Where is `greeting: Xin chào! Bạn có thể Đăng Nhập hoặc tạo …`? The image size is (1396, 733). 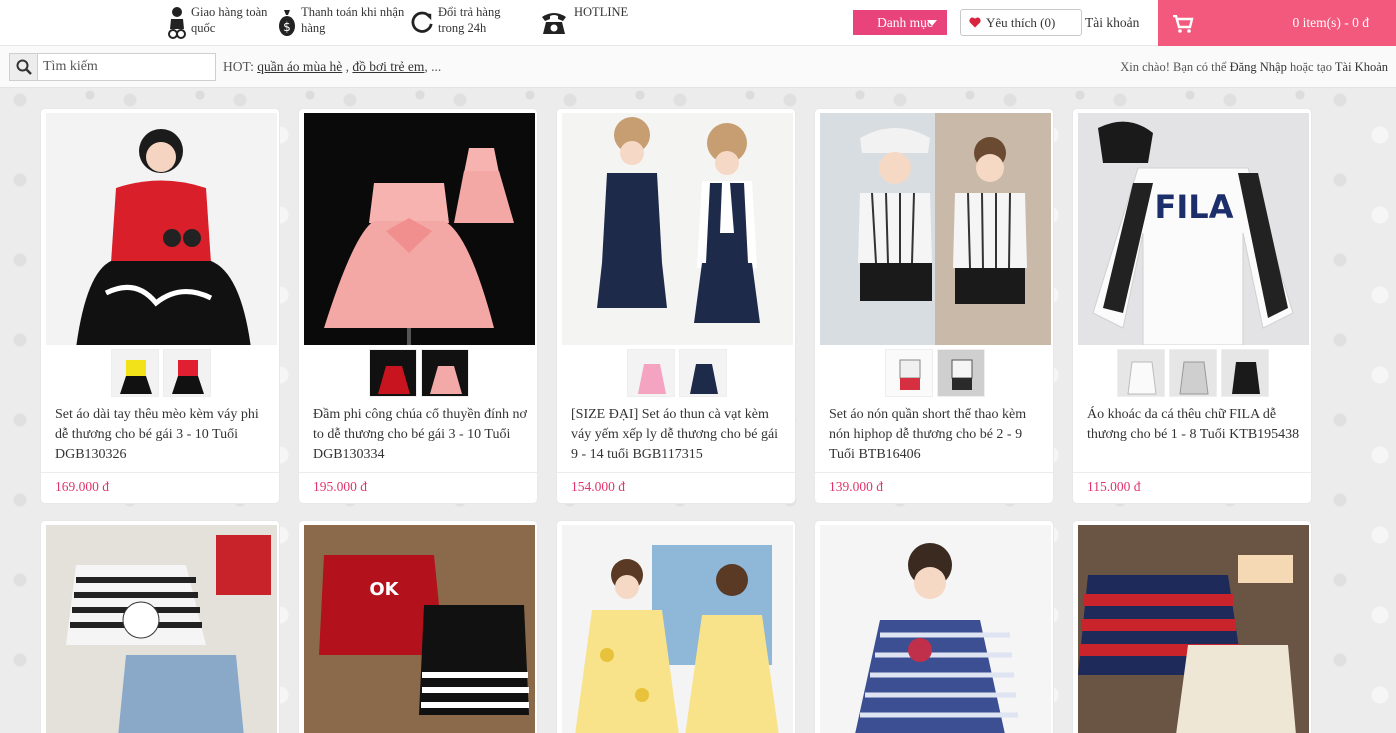 greeting: Xin chào! Bạn có thể Đăng Nhập hoặc tạo … is located at coordinates (1254, 67).